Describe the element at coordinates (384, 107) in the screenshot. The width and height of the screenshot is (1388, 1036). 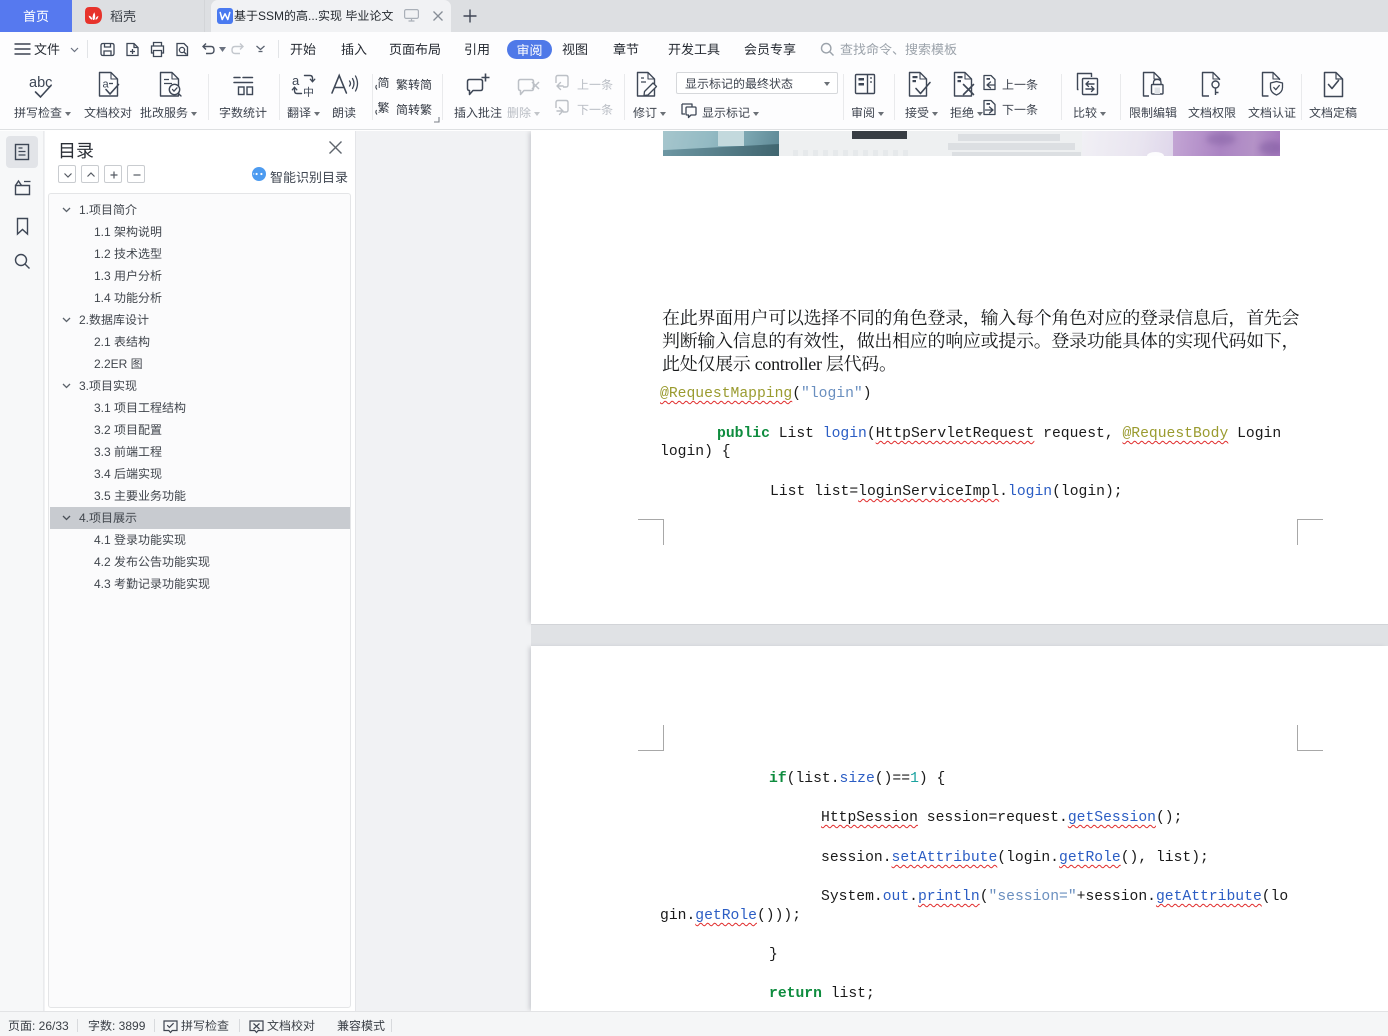
I see `svg-text: 繁` at that location.